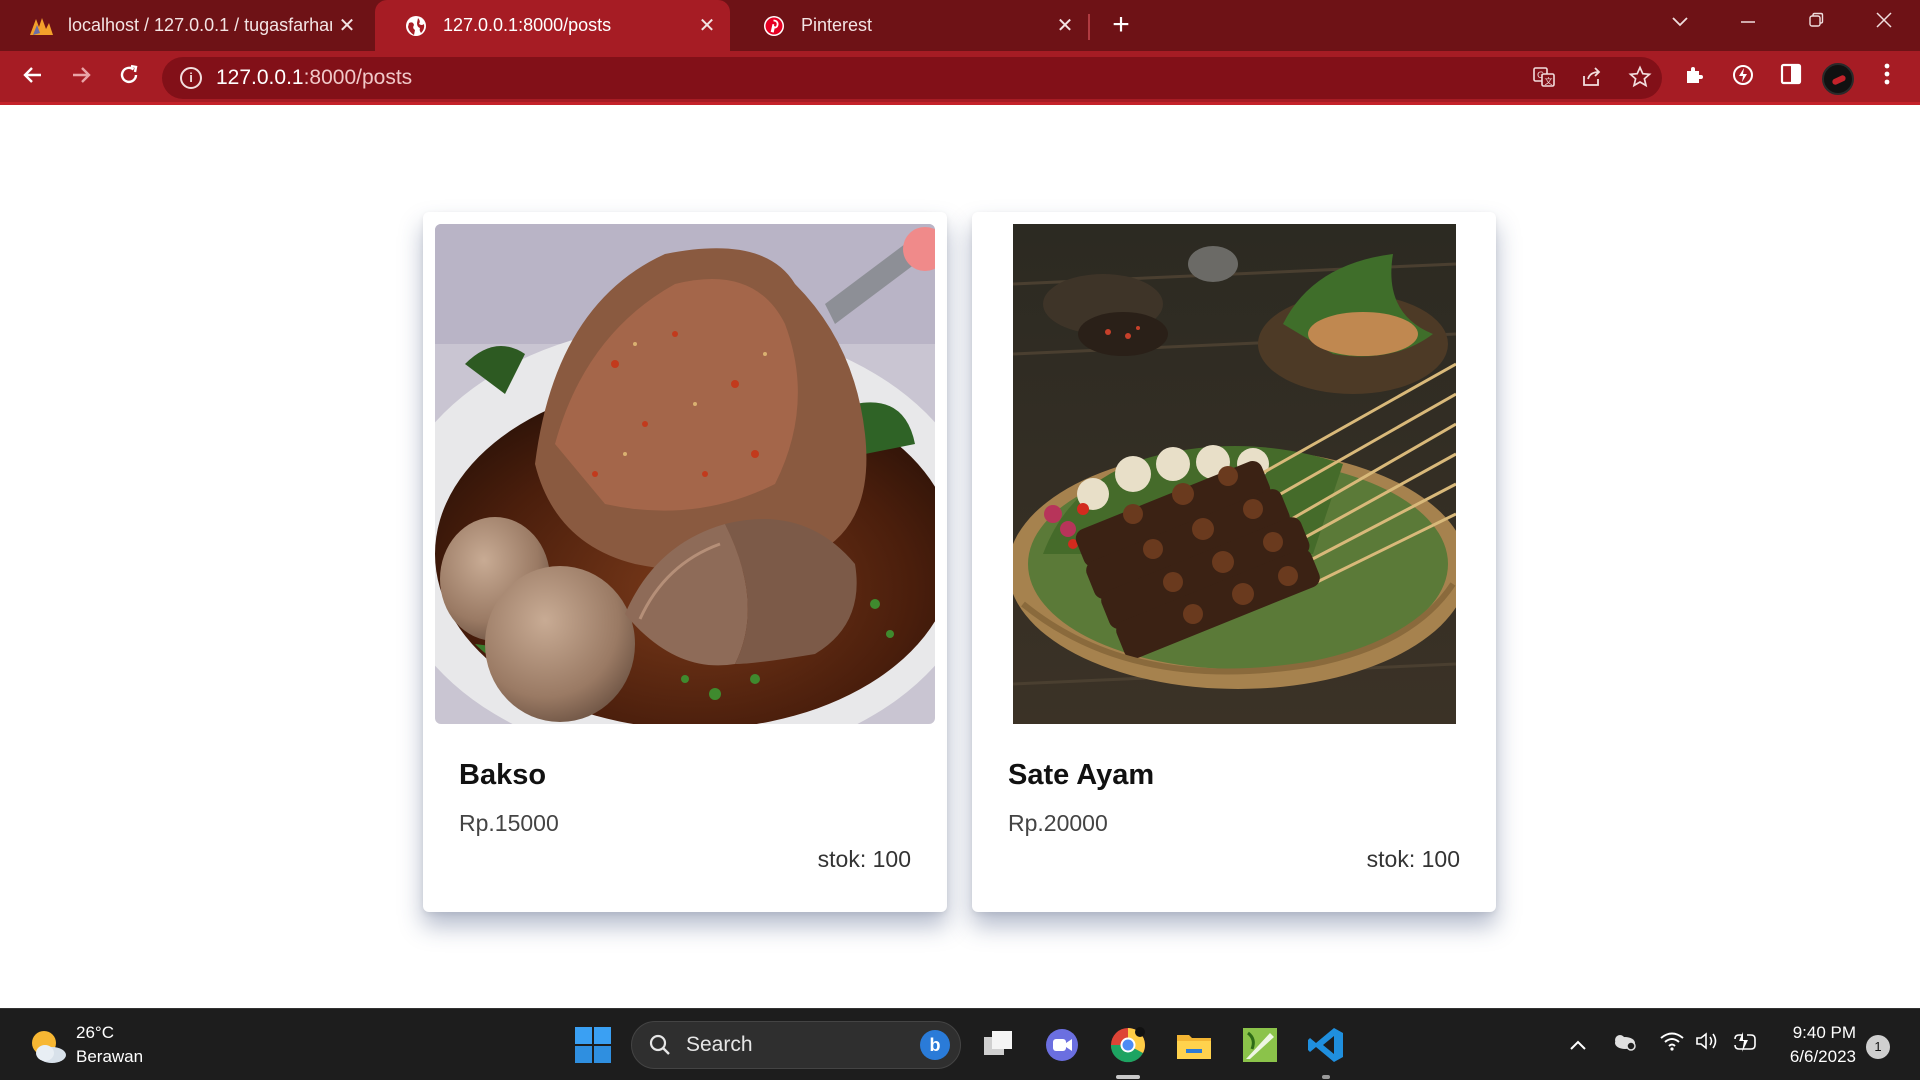 The height and width of the screenshot is (1080, 1920). I want to click on tab-posts: 127.0.0.1:8000/posts ✕, so click(552, 25).